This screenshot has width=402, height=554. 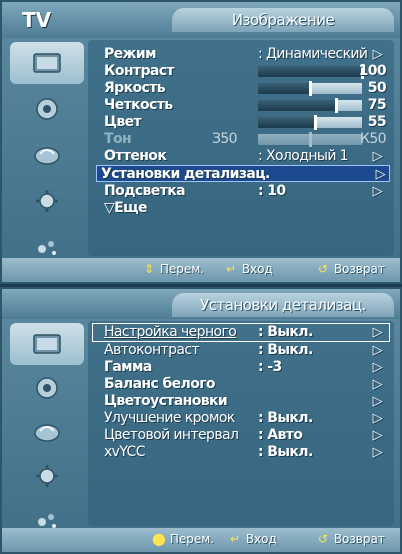 I want to click on menu-row-xvycc: xvYCC : Выкл. ▷, so click(x=243, y=452).